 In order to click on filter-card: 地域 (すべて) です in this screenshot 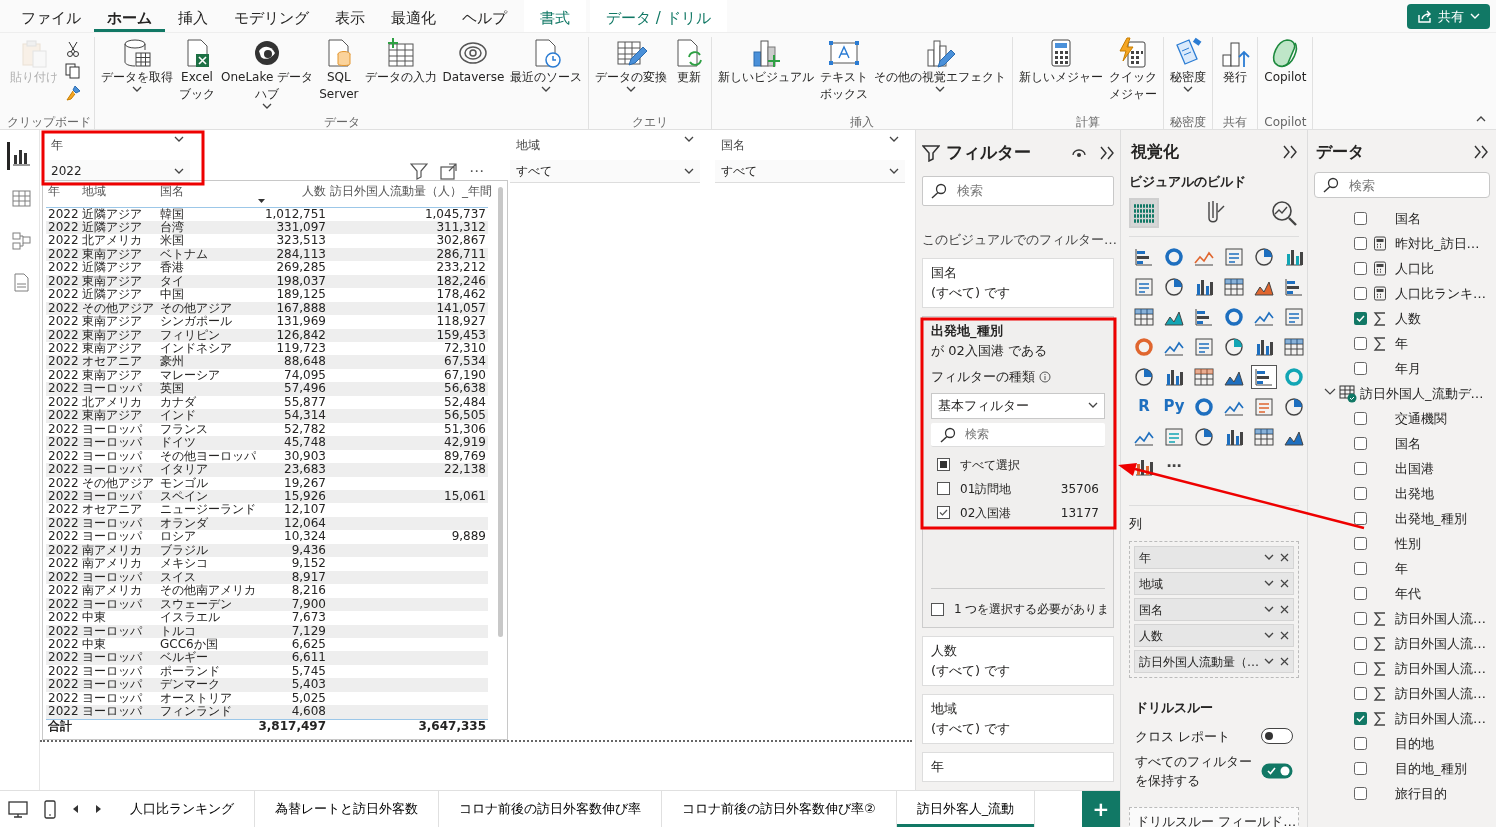, I will do `click(1018, 719)`.